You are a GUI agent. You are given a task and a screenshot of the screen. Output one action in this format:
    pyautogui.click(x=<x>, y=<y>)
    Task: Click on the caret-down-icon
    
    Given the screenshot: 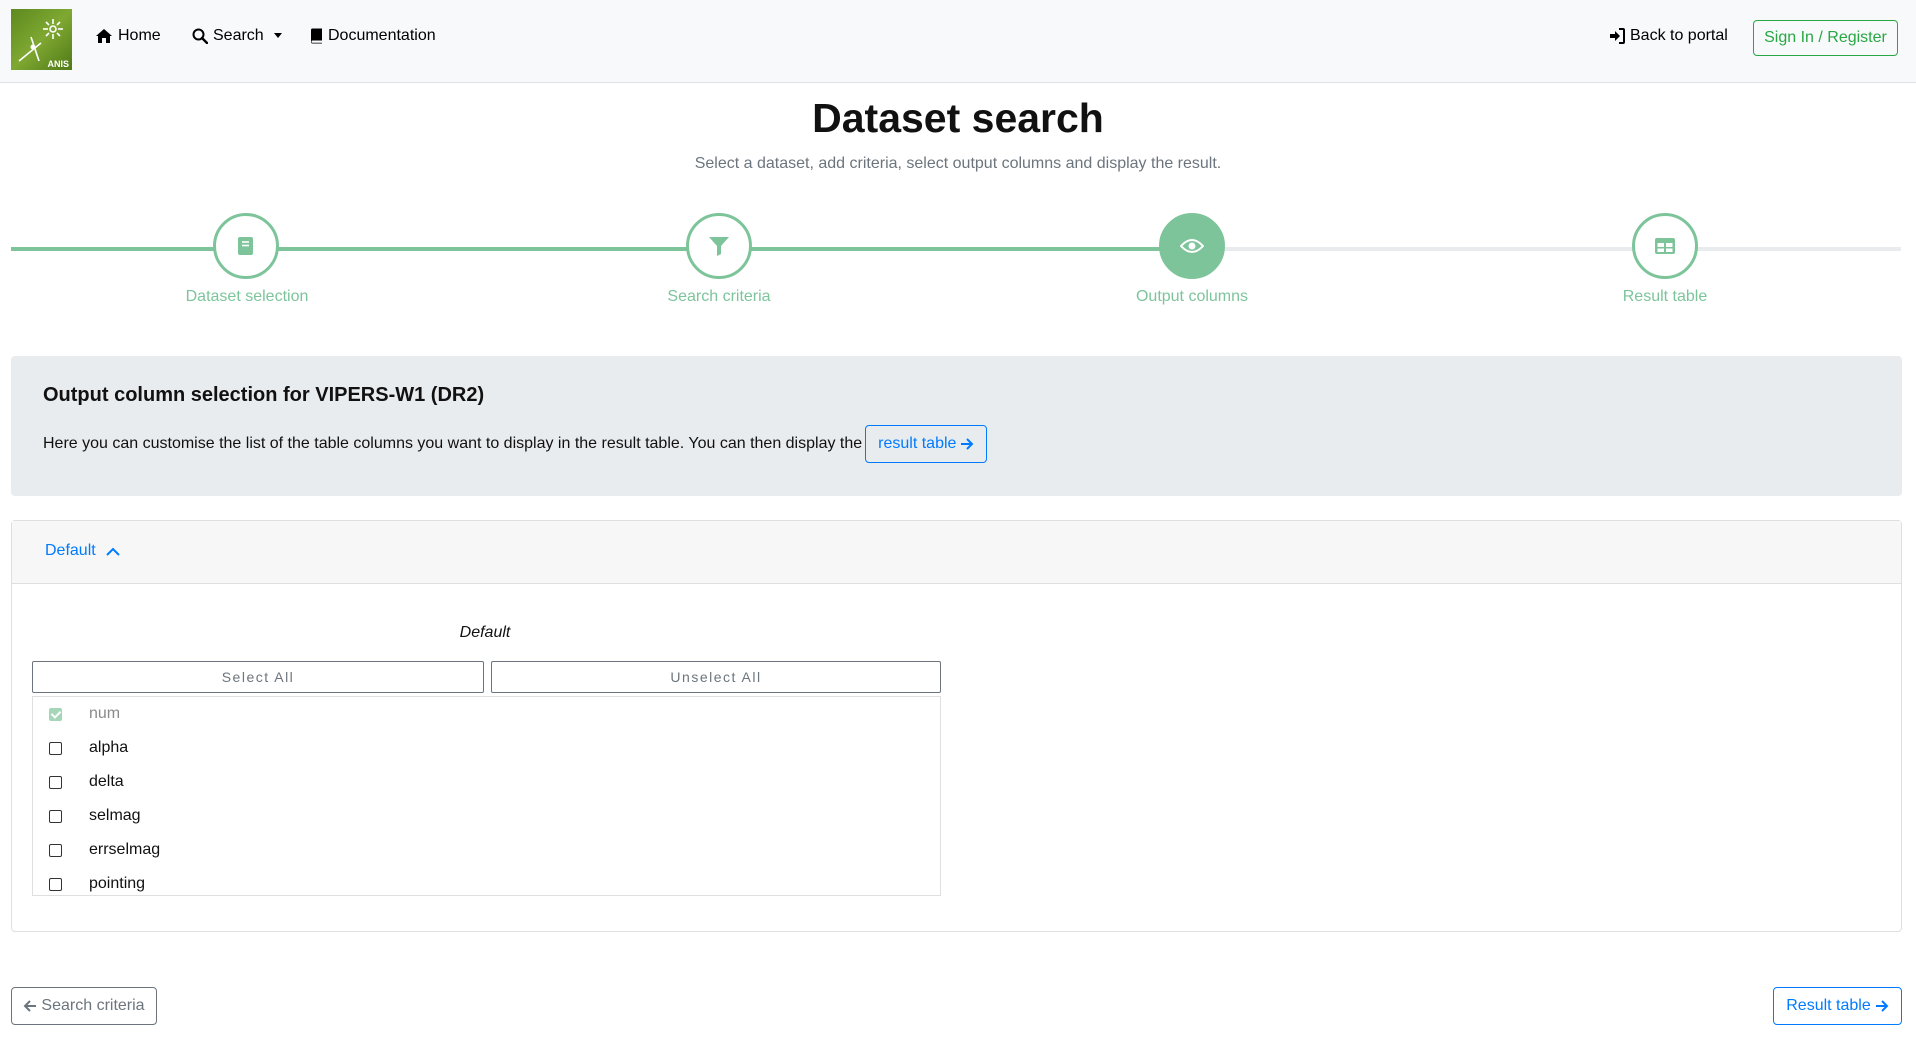 What is the action you would take?
    pyautogui.click(x=277, y=35)
    